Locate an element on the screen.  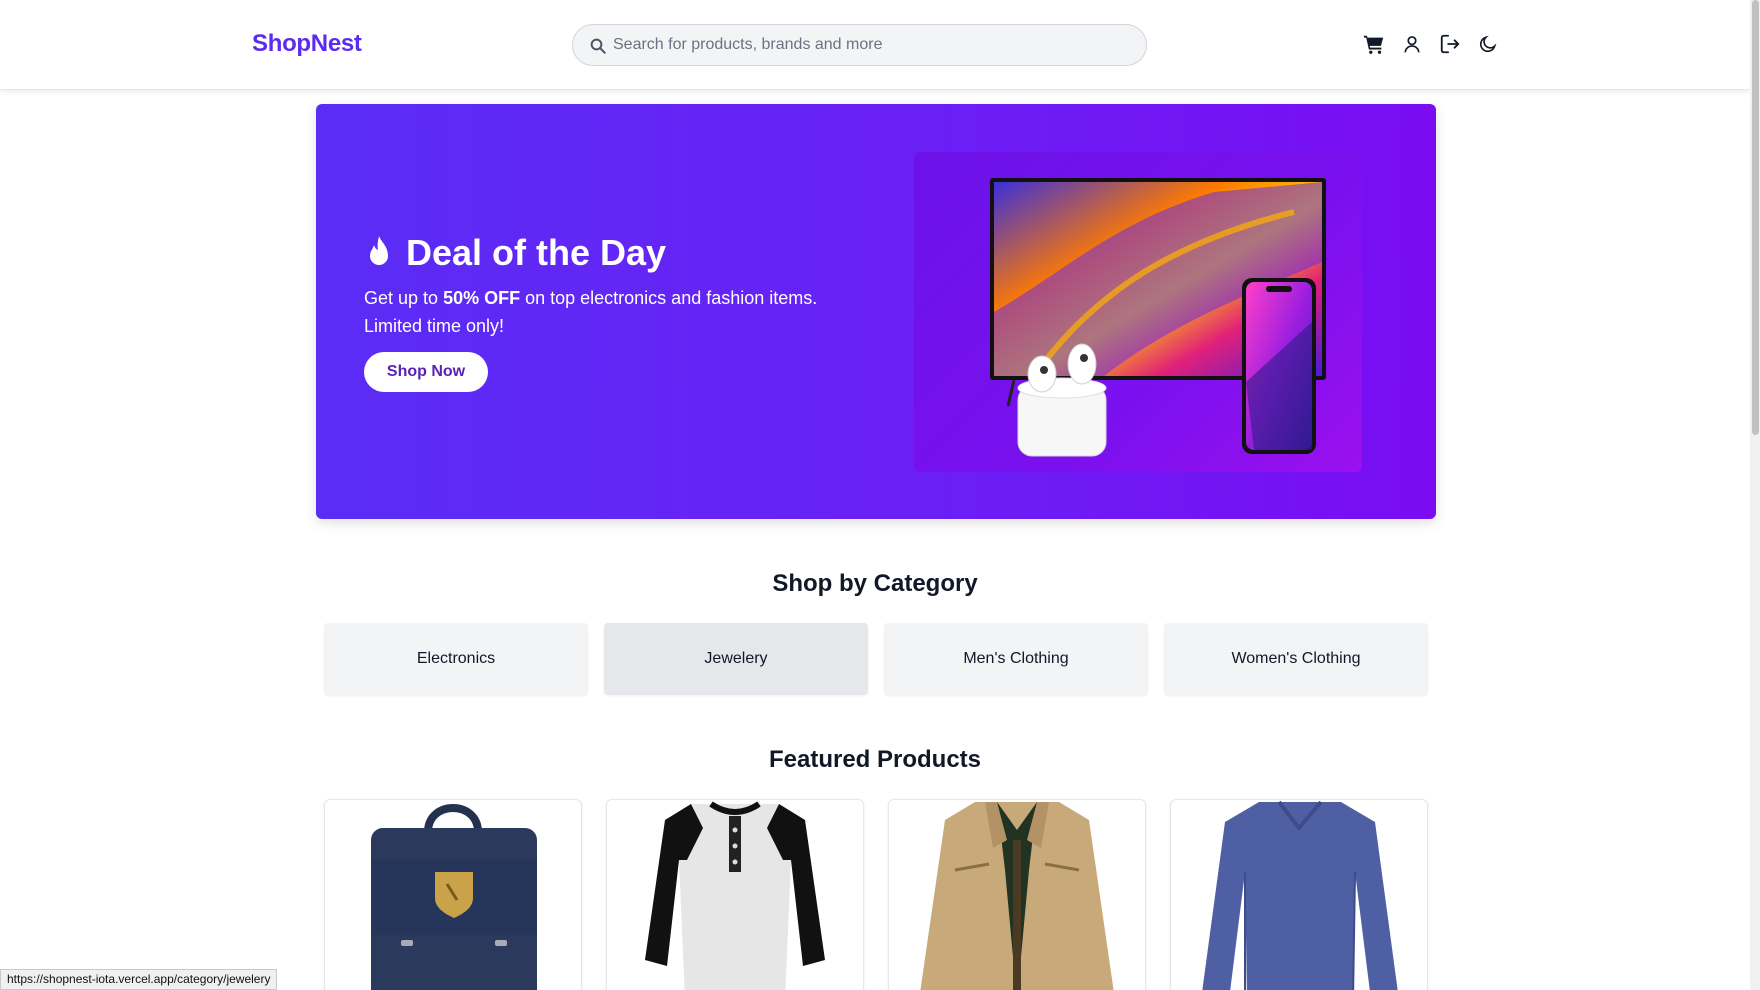
backpack-image is located at coordinates (454, 897).